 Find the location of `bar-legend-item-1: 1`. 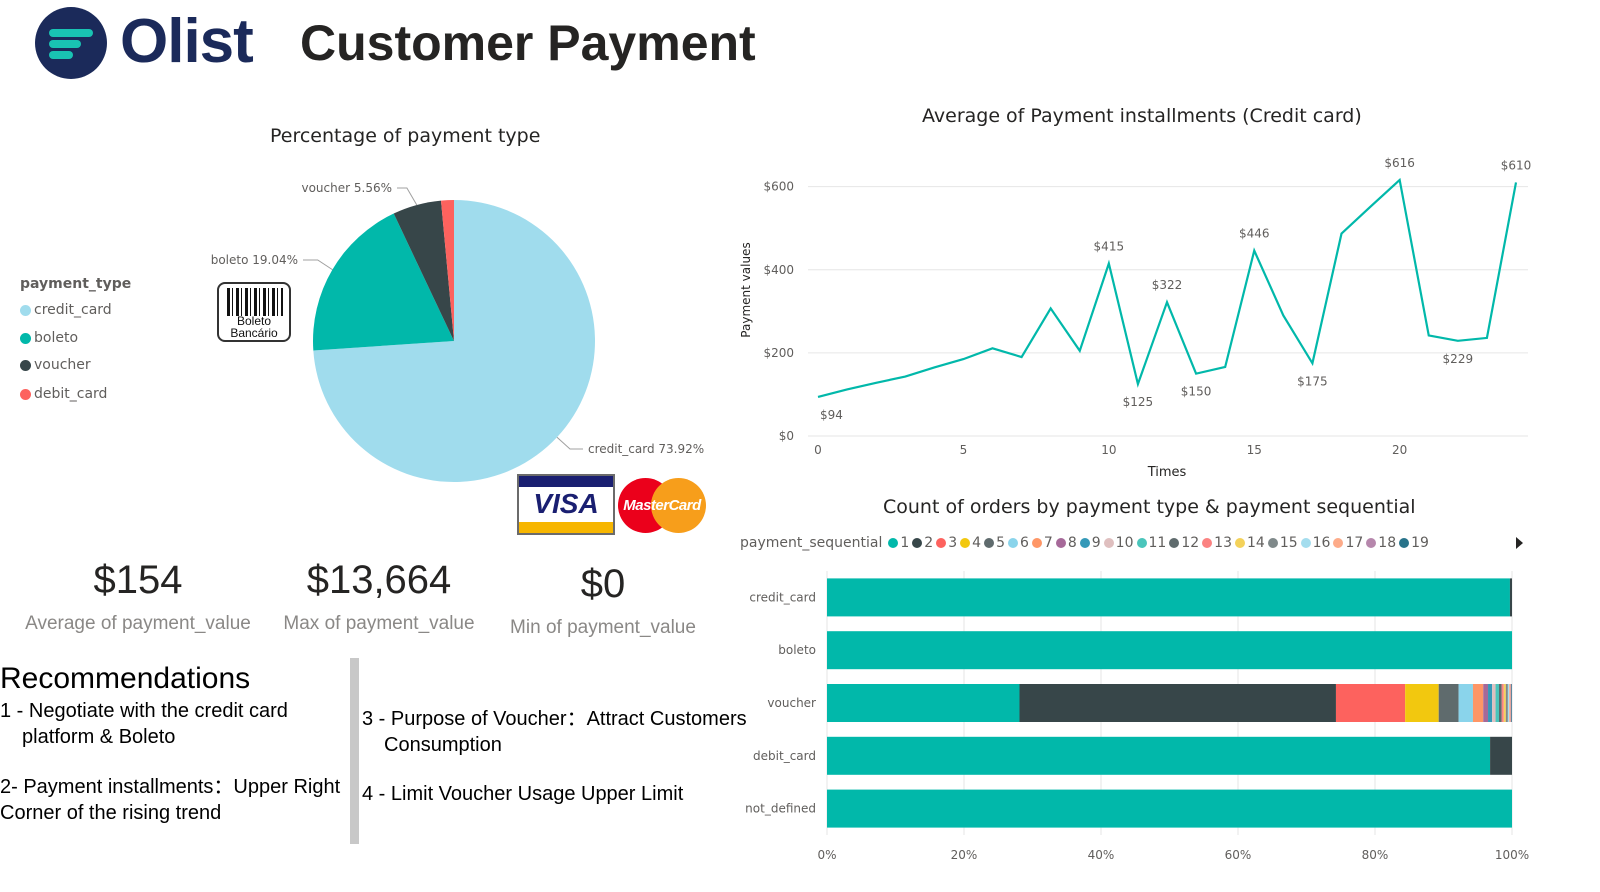

bar-legend-item-1: 1 is located at coordinates (898, 543).